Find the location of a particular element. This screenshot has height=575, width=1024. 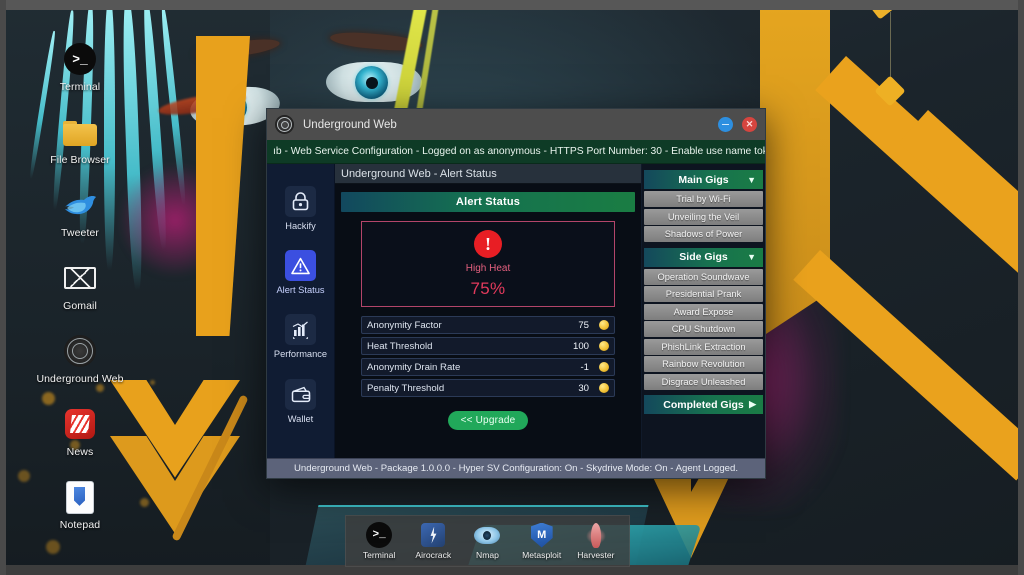

list-item: Operation Soundwave is located at coordinates (703, 276).